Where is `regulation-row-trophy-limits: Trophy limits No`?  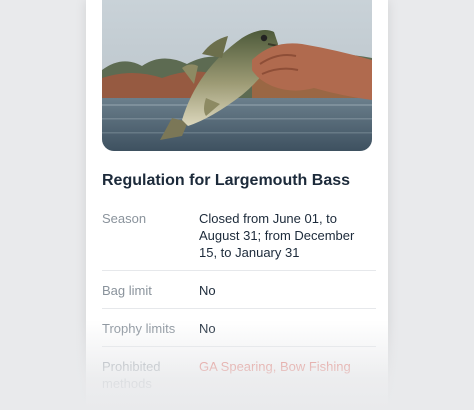
regulation-row-trophy-limits: Trophy limits No is located at coordinates (239, 333).